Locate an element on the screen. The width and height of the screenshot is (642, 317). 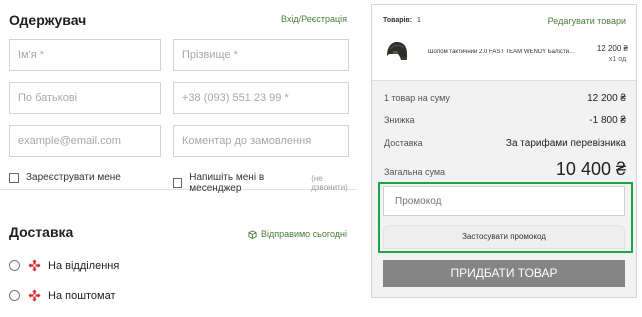
subtotal-row: 1 товар на суму 12 200 ₴ is located at coordinates (505, 98).